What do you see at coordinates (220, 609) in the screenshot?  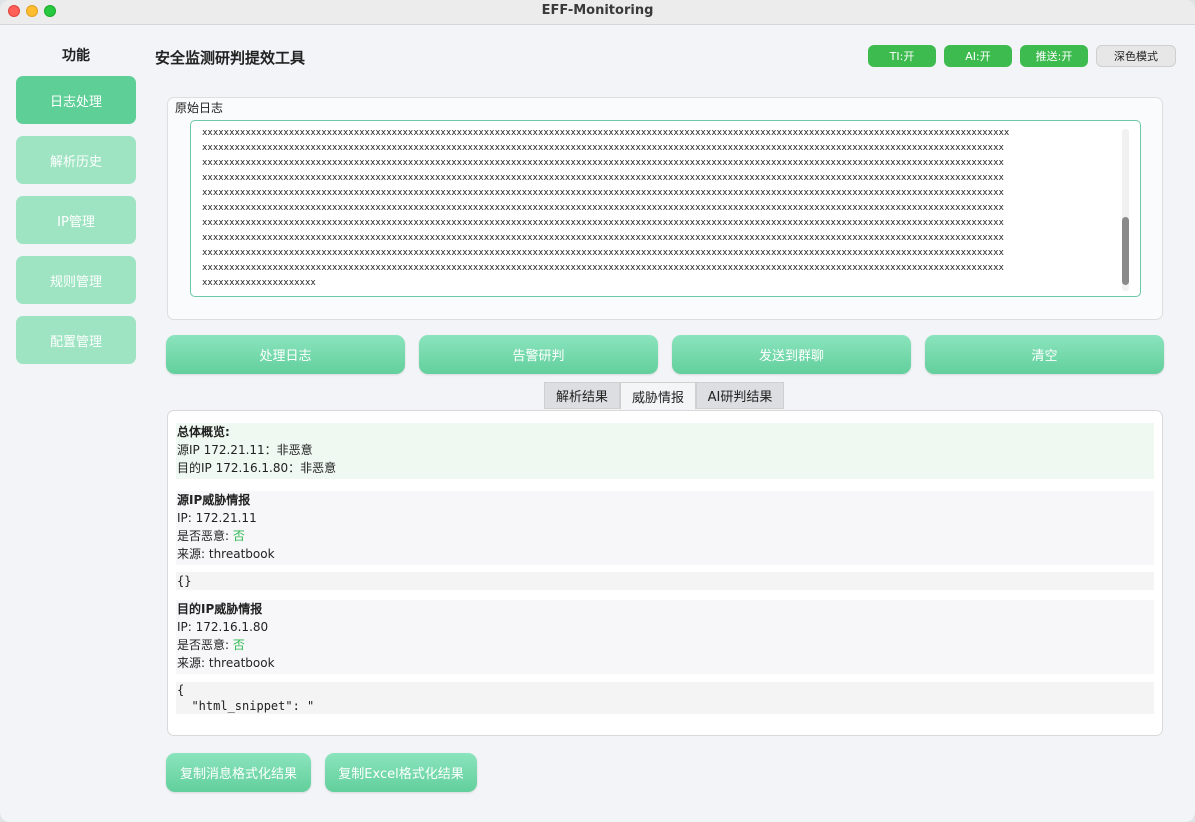 I see `dst-ip-title: 目的IP威胁情报` at bounding box center [220, 609].